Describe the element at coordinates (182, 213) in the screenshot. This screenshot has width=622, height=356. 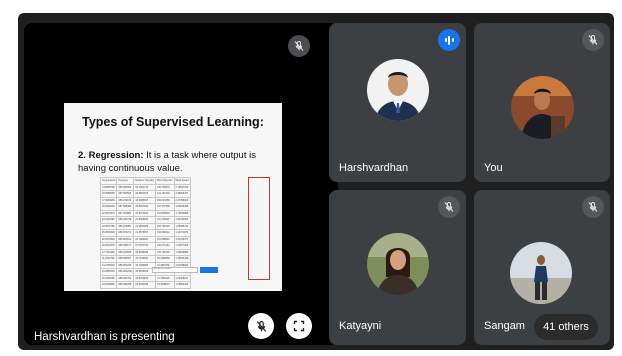
I see `spreadsheet-cell: 1.79659998` at that location.